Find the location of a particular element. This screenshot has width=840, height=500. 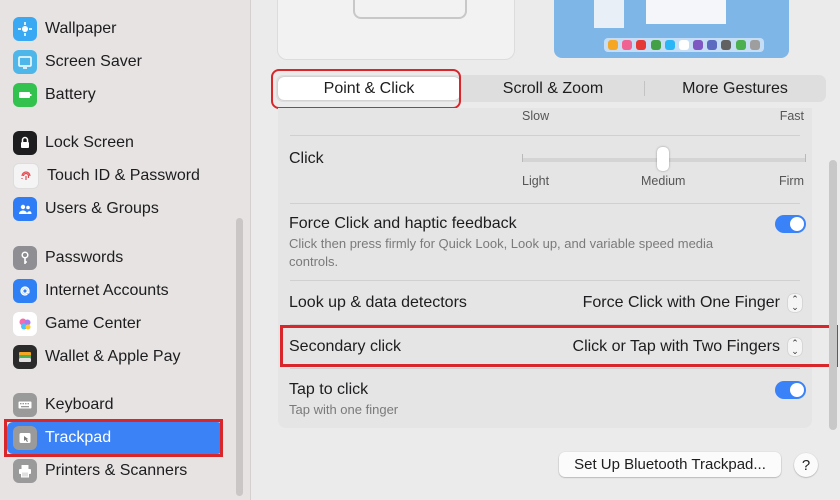

tab-label: More Gestures is located at coordinates (735, 88).